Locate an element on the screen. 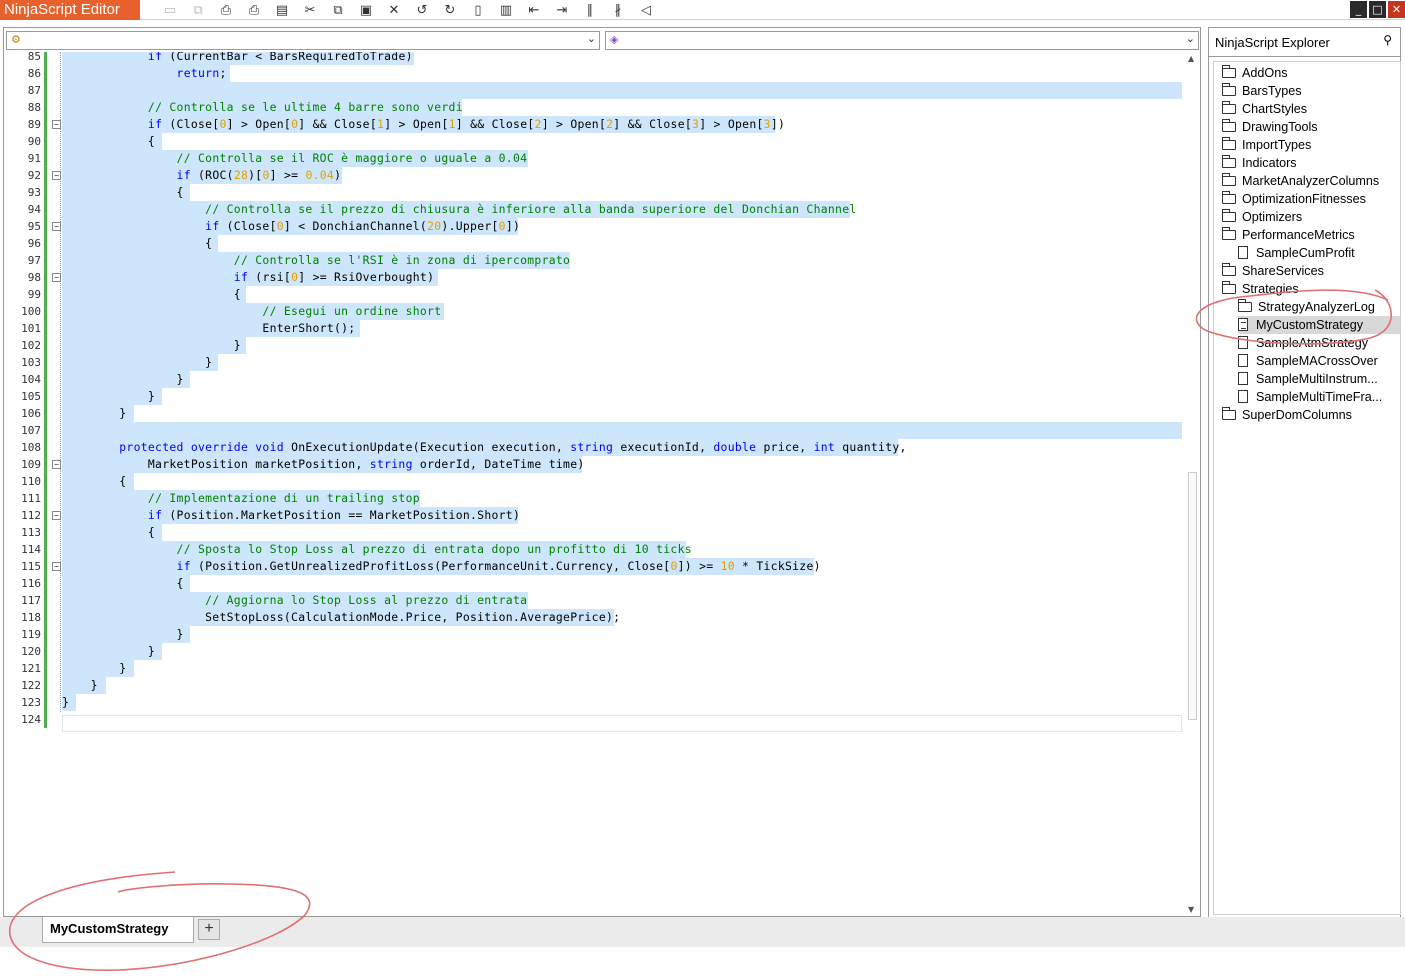  tree-item-superdomcolumns: SuperDomColumns is located at coordinates (1311, 415).